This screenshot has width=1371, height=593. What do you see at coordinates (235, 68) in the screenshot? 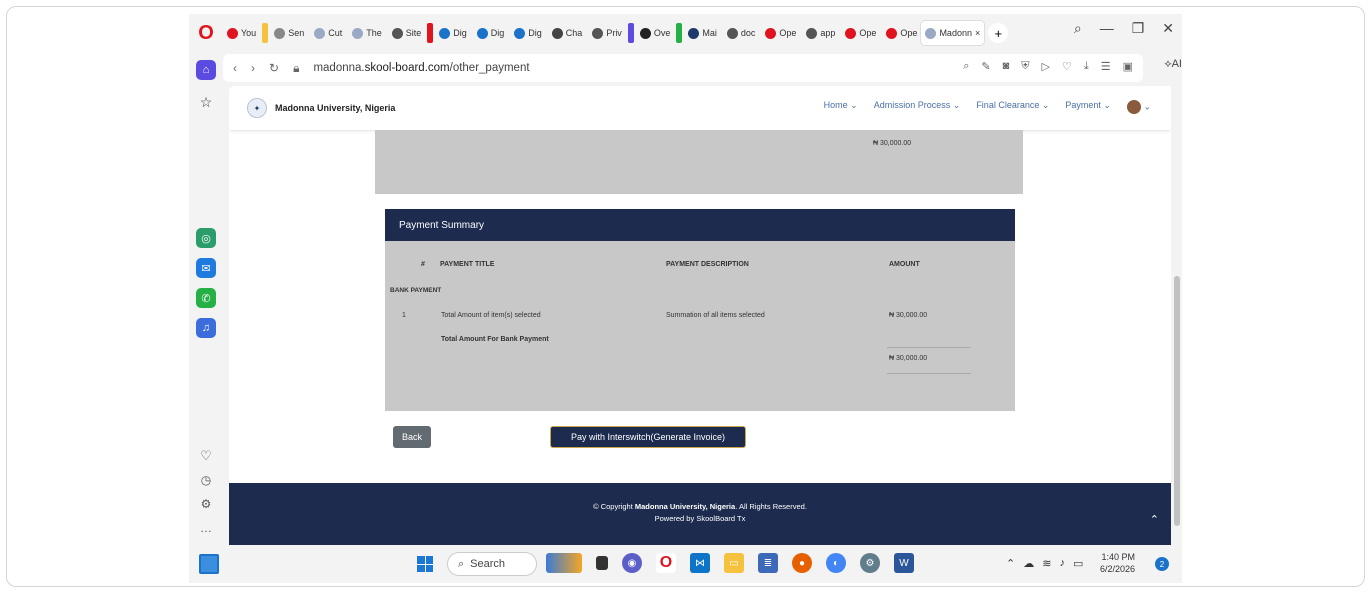
I see `back-icon: ‹` at bounding box center [235, 68].